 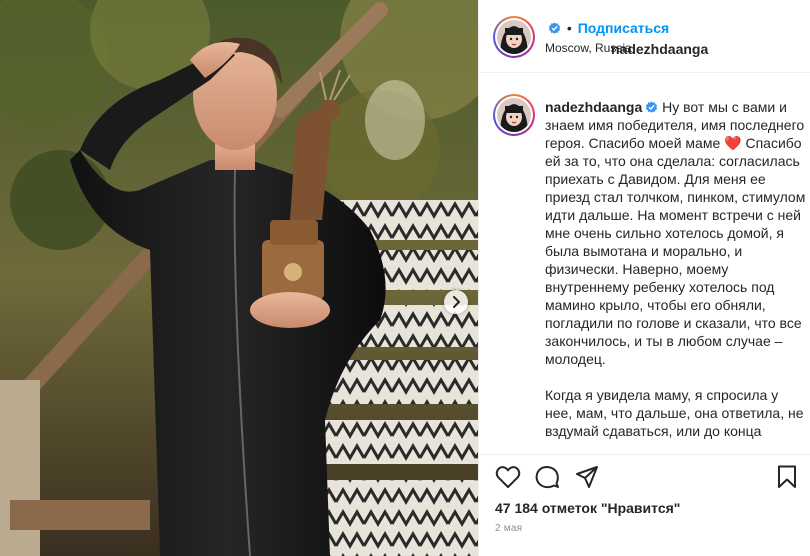 What do you see at coordinates (733, 143) in the screenshot?
I see `red-heart-emoji: ❤️` at bounding box center [733, 143].